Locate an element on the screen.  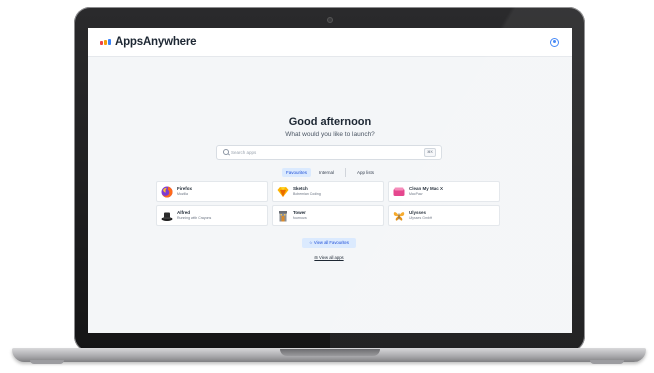
tab-internal: Internal is located at coordinates (326, 172).